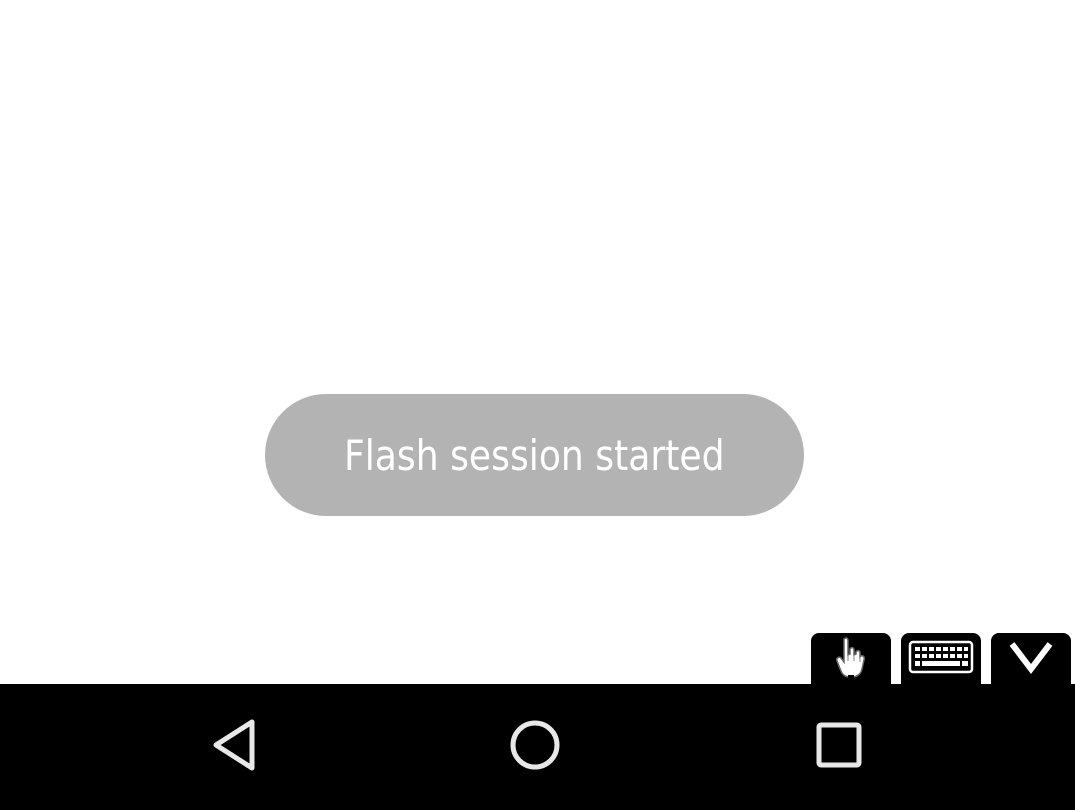  I want to click on recents-button, so click(839, 747).